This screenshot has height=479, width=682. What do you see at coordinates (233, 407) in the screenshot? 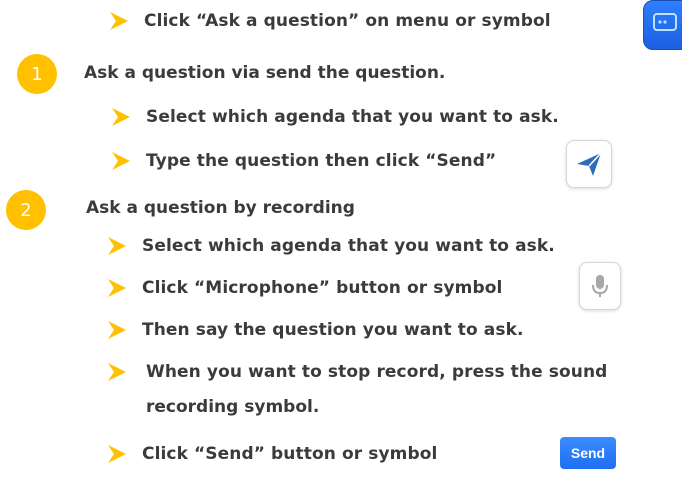
I see `section2-step-4-continued: recording symbol.` at bounding box center [233, 407].